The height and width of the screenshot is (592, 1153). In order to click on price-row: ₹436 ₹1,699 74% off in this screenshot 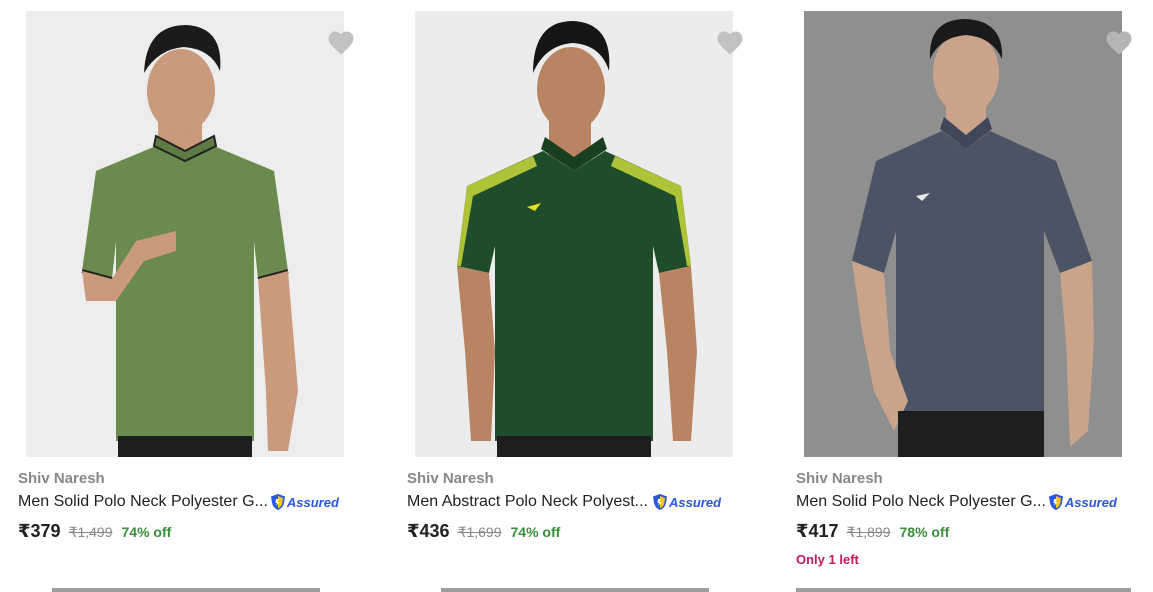, I will do `click(483, 531)`.